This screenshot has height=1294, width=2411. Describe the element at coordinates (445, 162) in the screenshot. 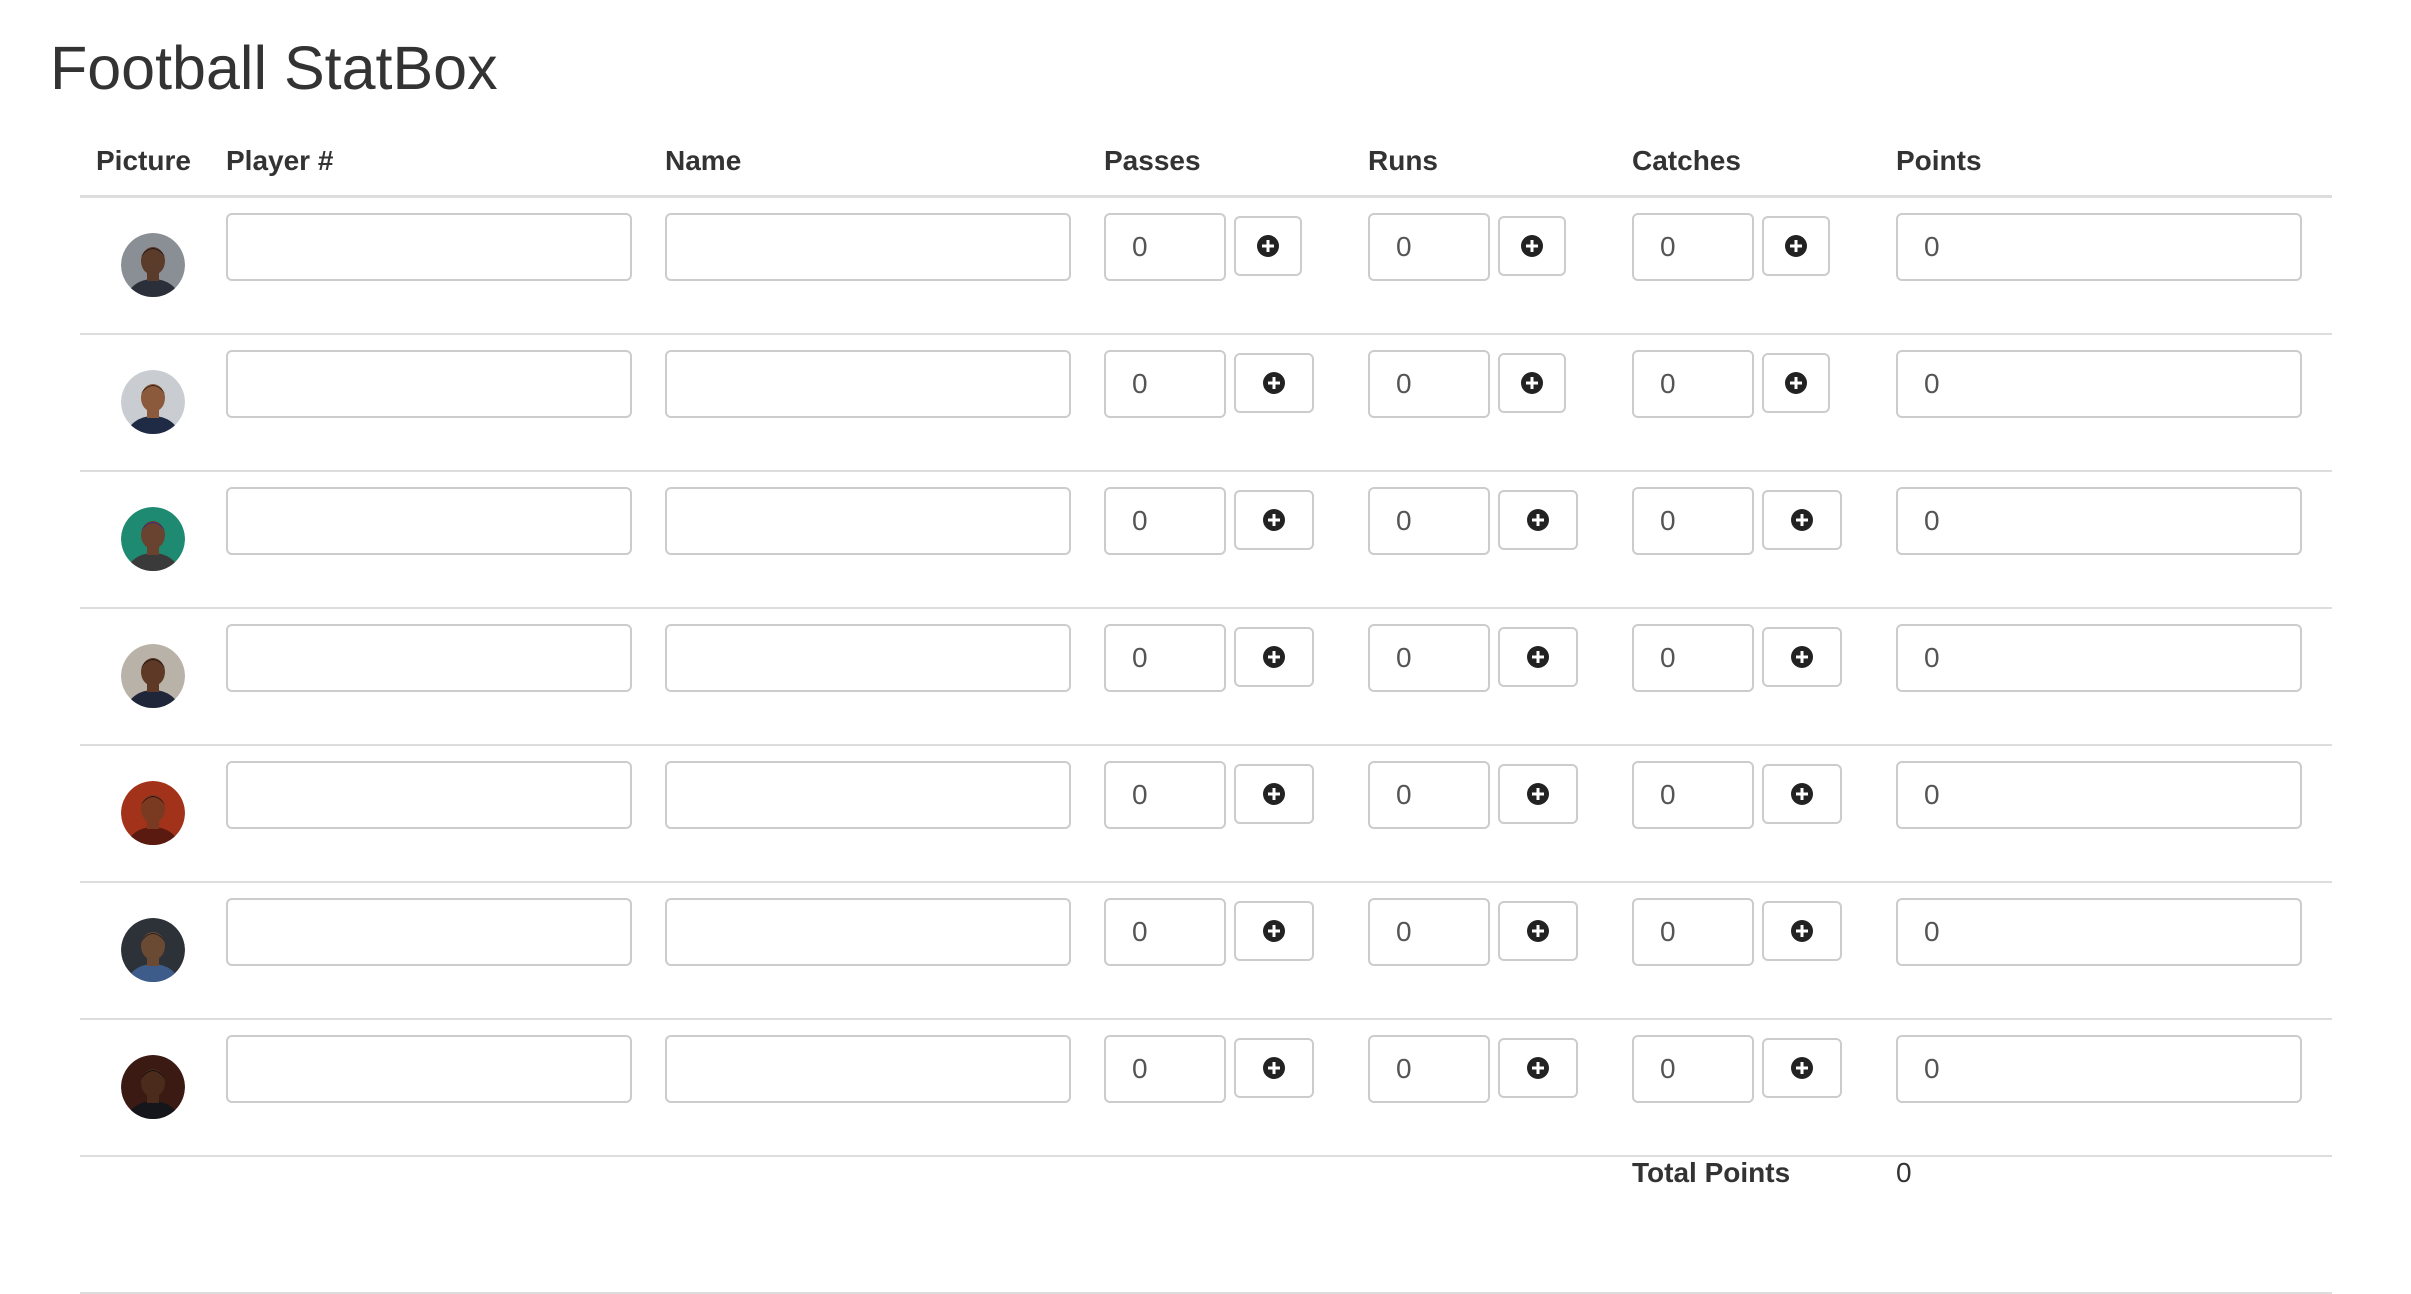

I see `column-header-player-number: Player #` at that location.